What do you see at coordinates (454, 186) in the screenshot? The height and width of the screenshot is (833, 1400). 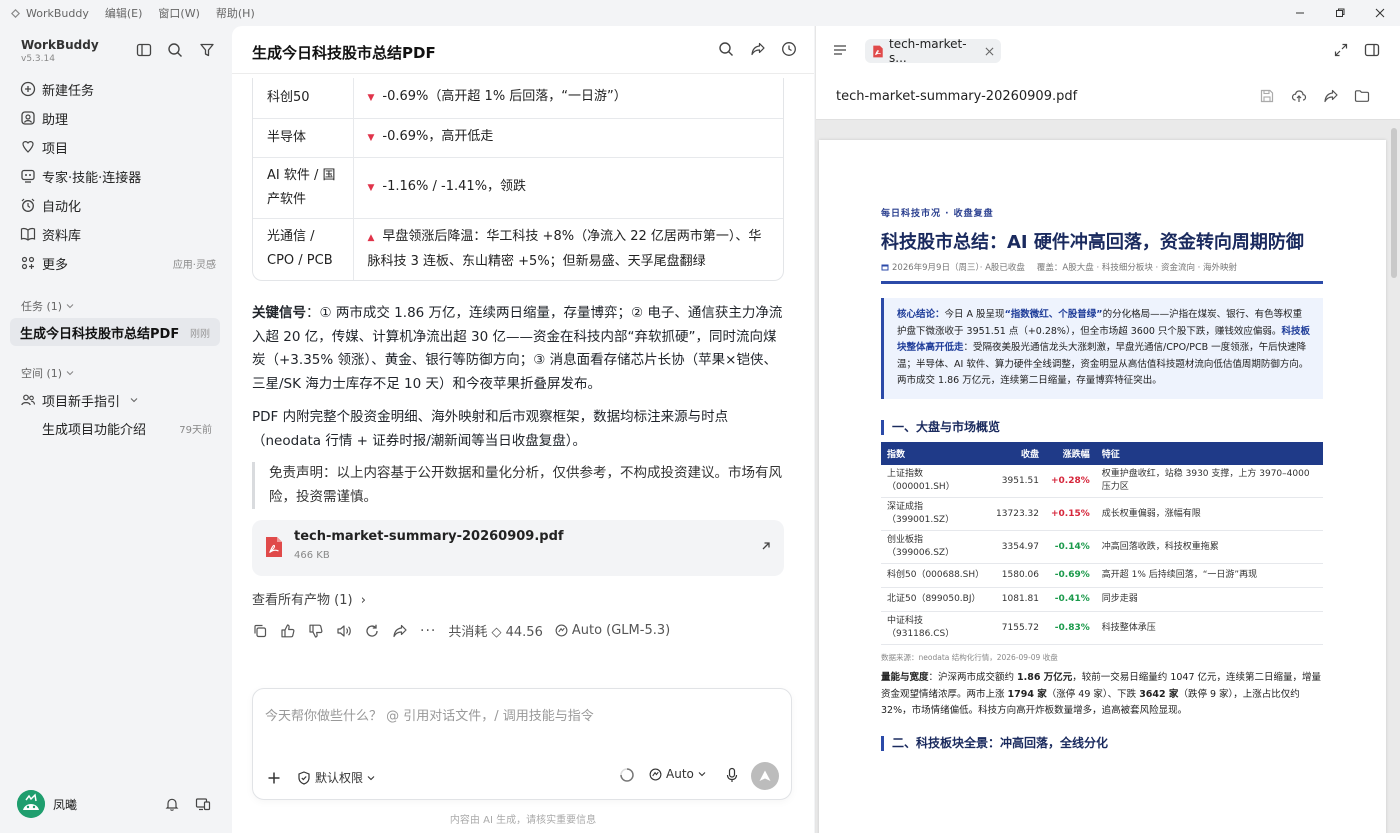 I see `cell-text: -1.16% / -1.41%，领跌` at bounding box center [454, 186].